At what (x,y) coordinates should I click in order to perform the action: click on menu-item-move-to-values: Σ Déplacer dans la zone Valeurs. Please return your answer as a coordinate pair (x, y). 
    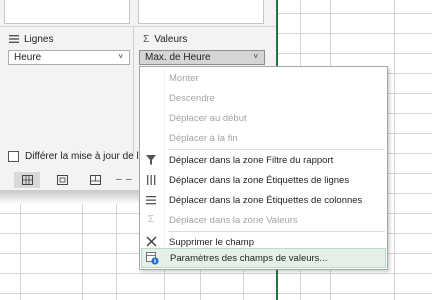
    Looking at the image, I should click on (263, 220).